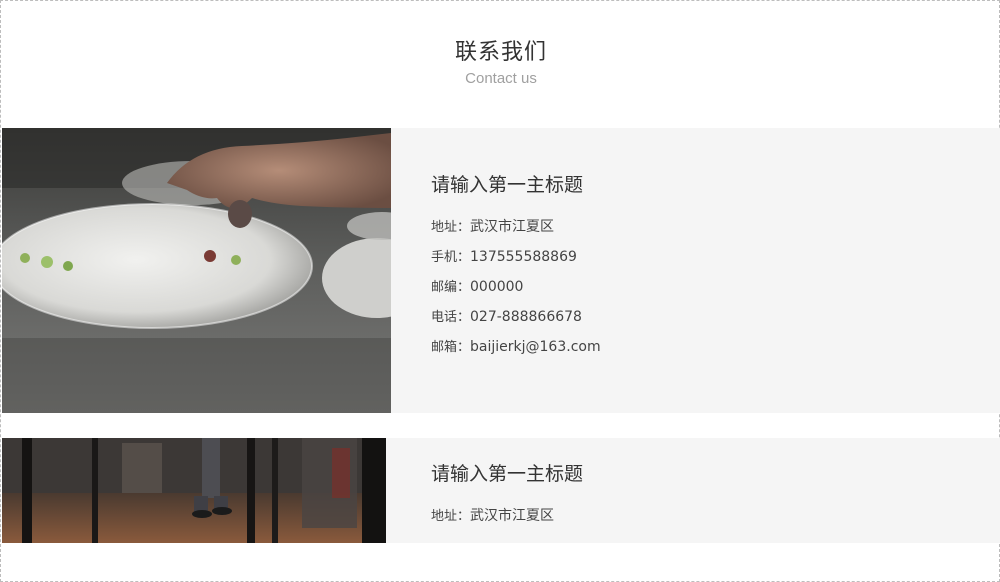 The image size is (1000, 582). I want to click on postcode-line: 邮编：000000, so click(477, 285).